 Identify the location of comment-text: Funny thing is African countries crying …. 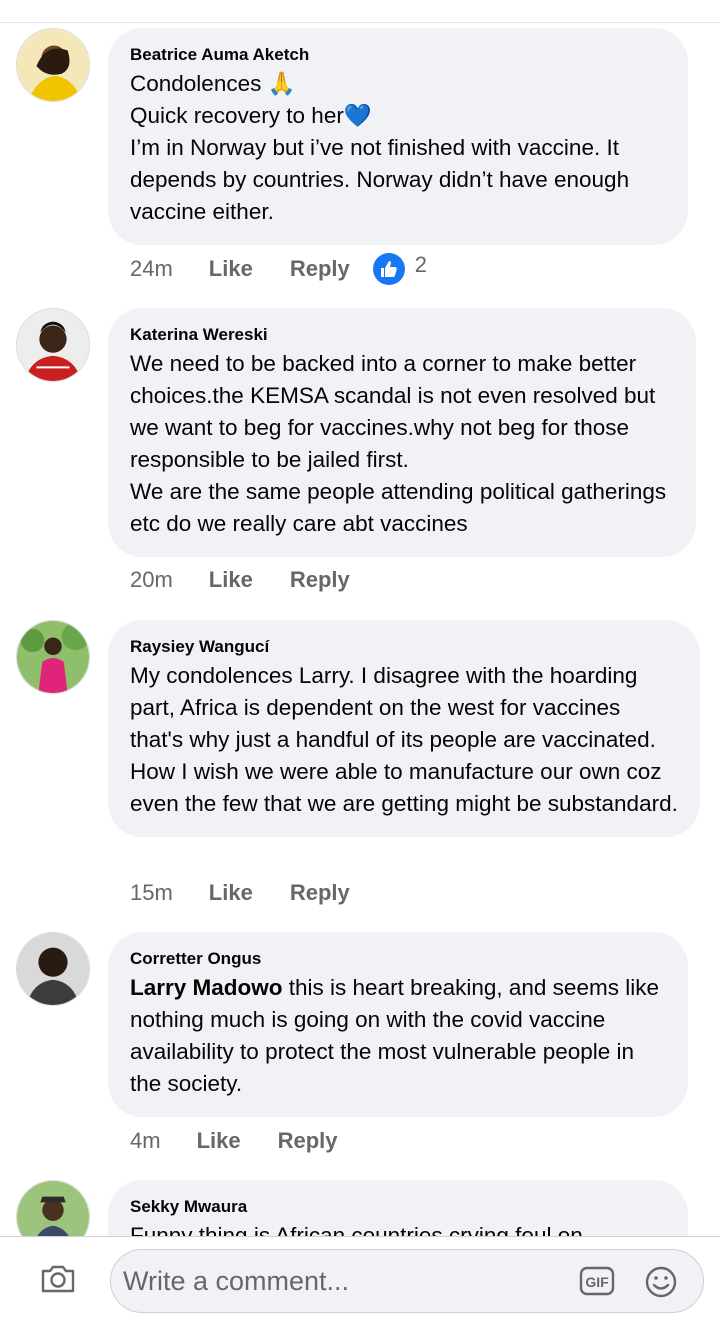
(356, 1229).